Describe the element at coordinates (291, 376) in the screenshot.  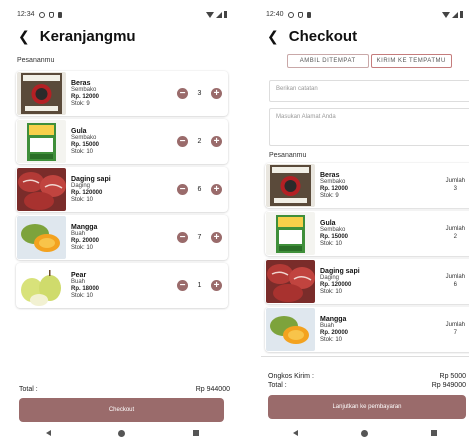
I see `shipping-label: Ongkos Kirim :` at that location.